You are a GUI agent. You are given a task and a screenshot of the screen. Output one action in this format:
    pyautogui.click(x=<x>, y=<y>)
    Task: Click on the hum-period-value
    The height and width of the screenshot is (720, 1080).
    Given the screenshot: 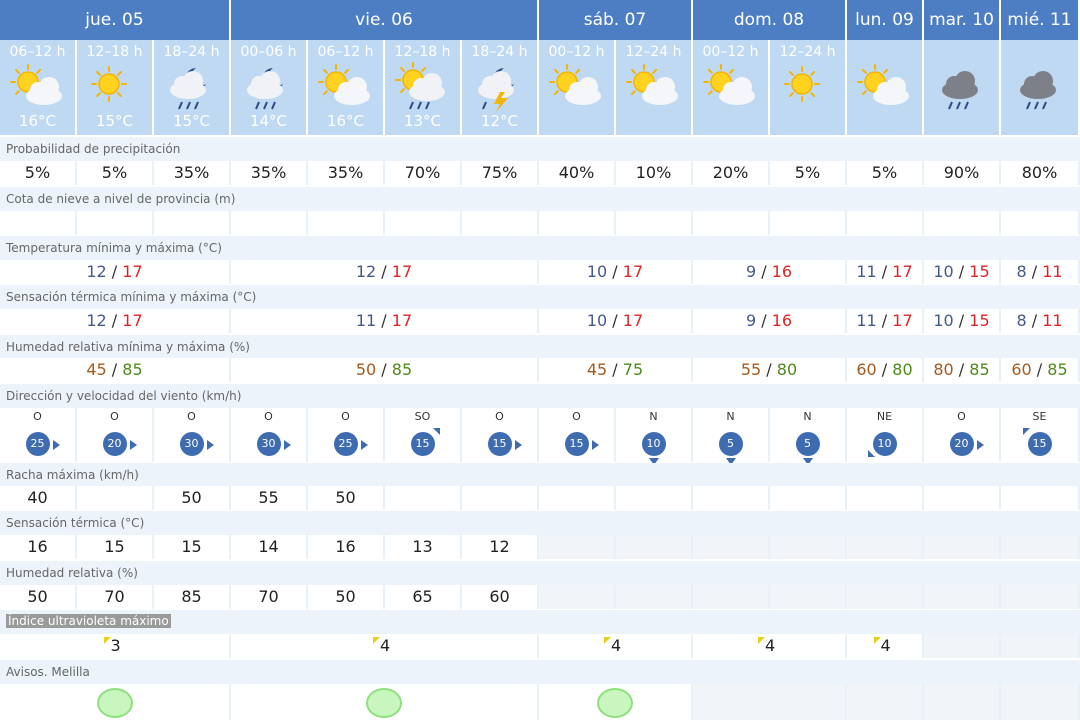 What is the action you would take?
    pyautogui.click(x=577, y=597)
    